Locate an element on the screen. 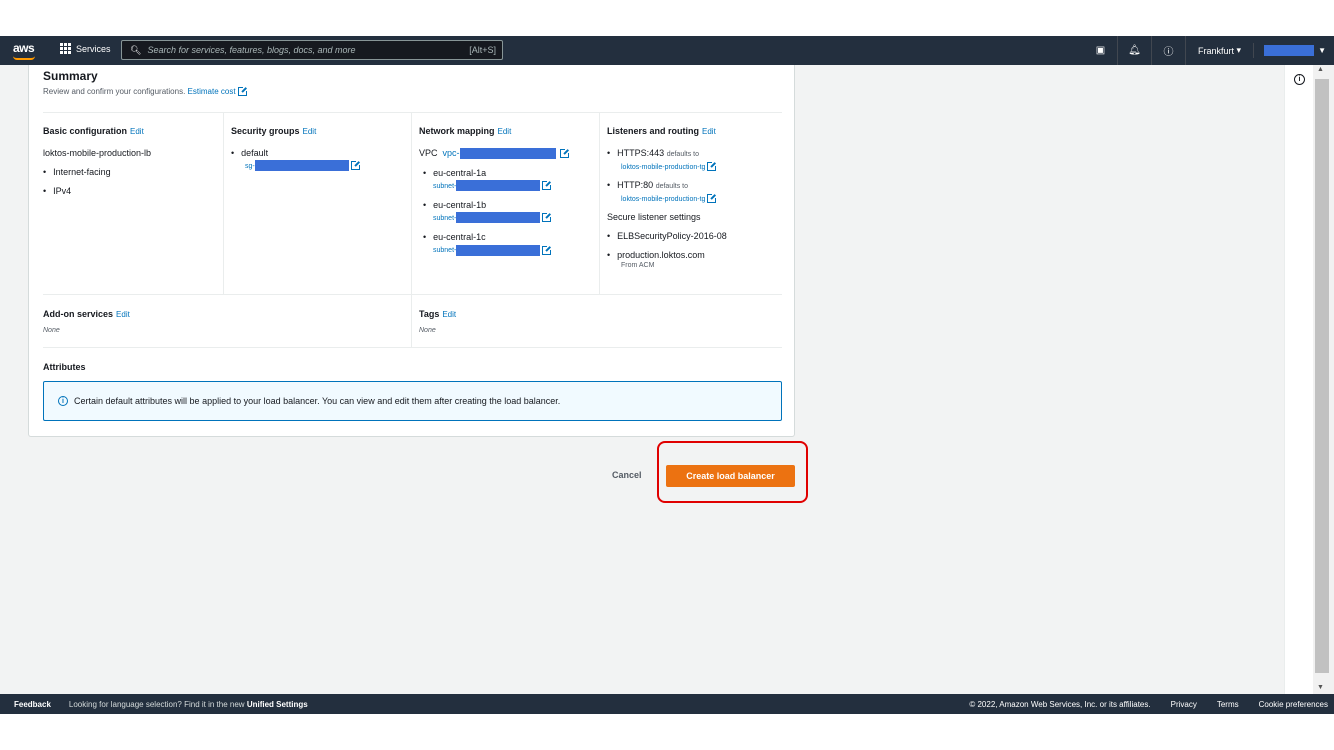 The image size is (1334, 750). listener-http: HTTP:80 defaults to is located at coordinates (697, 185).